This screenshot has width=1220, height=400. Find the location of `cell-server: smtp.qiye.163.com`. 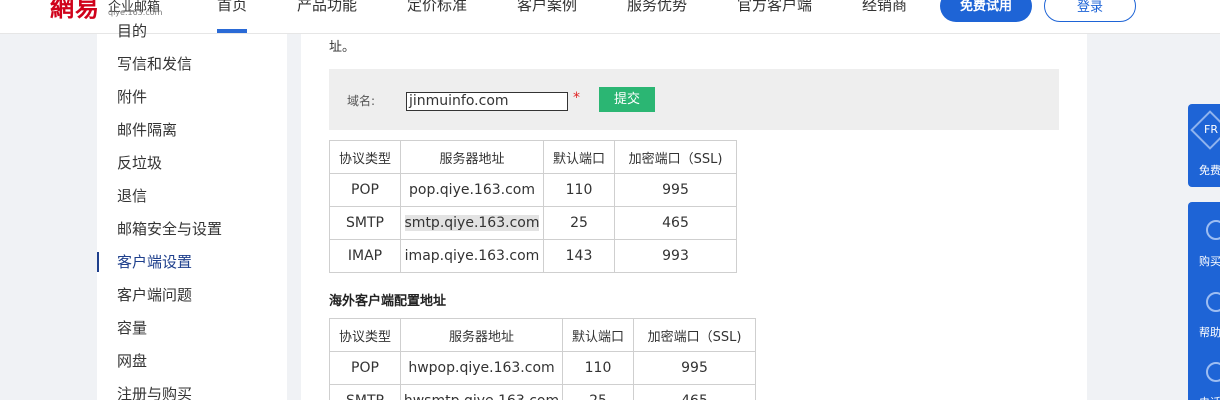

cell-server: smtp.qiye.163.com is located at coordinates (472, 223).